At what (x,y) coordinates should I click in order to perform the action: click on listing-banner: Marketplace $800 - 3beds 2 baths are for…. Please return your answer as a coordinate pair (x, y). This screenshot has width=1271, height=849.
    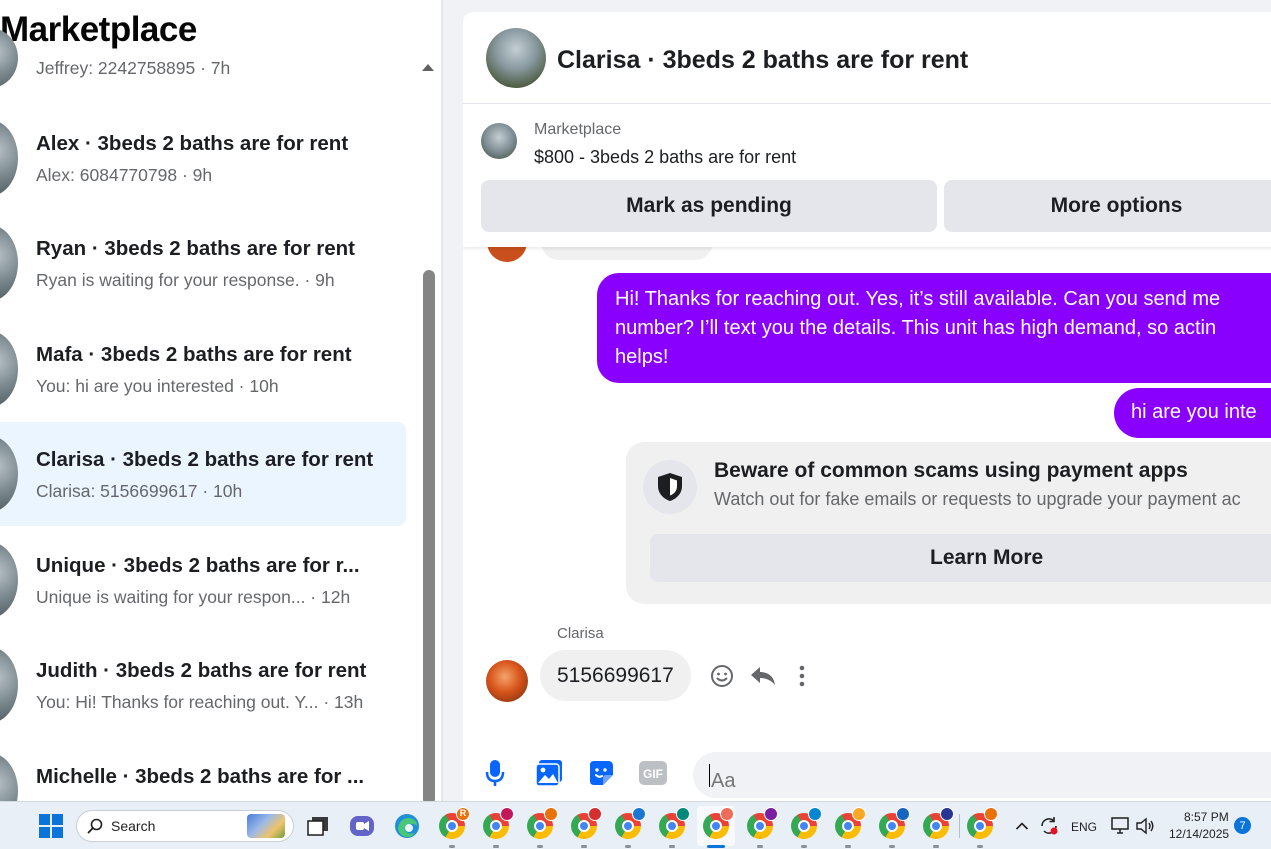
    Looking at the image, I should click on (867, 176).